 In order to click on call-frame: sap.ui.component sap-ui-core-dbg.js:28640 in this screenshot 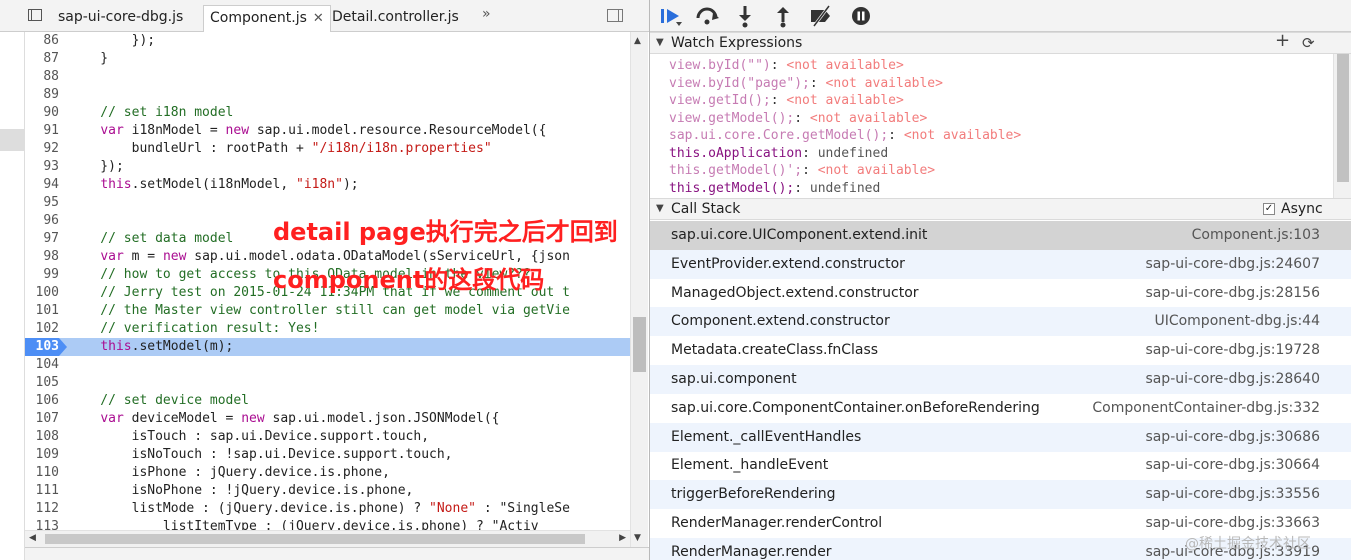, I will do `click(1000, 379)`.